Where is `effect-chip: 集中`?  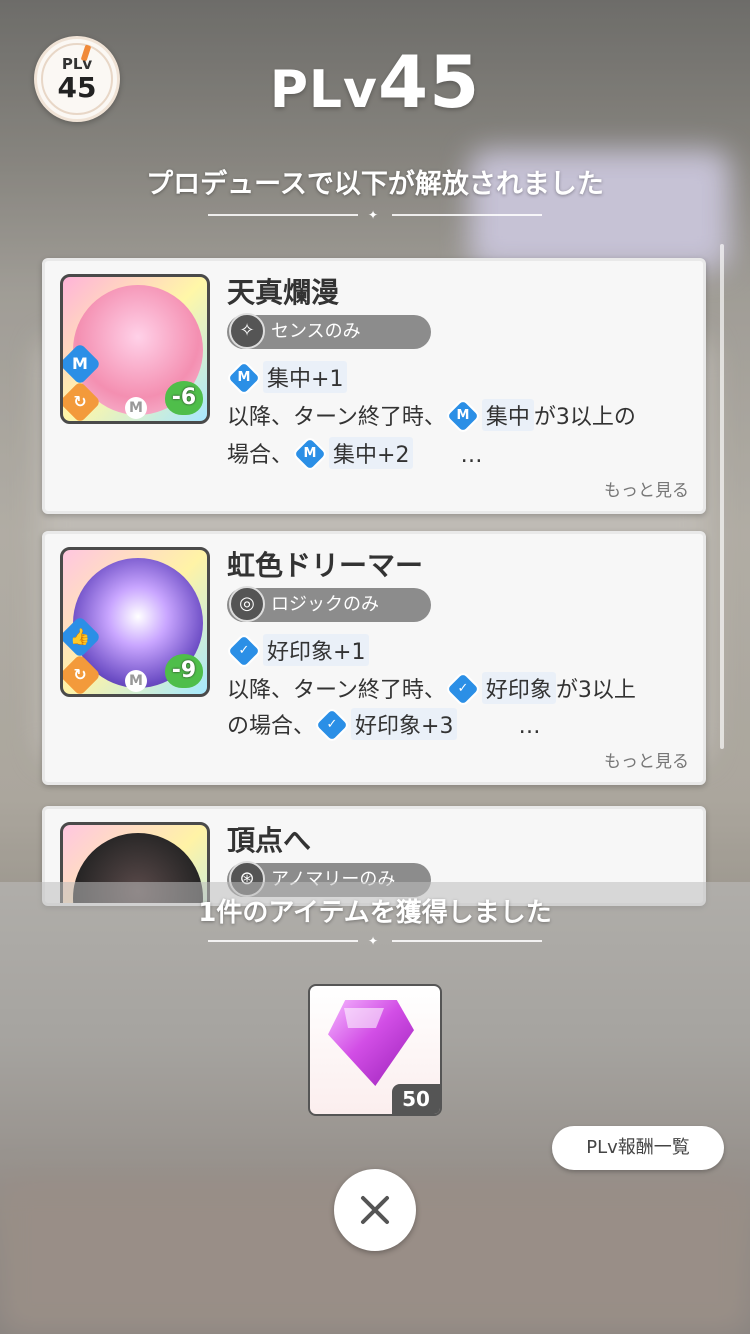 effect-chip: 集中 is located at coordinates (507, 415).